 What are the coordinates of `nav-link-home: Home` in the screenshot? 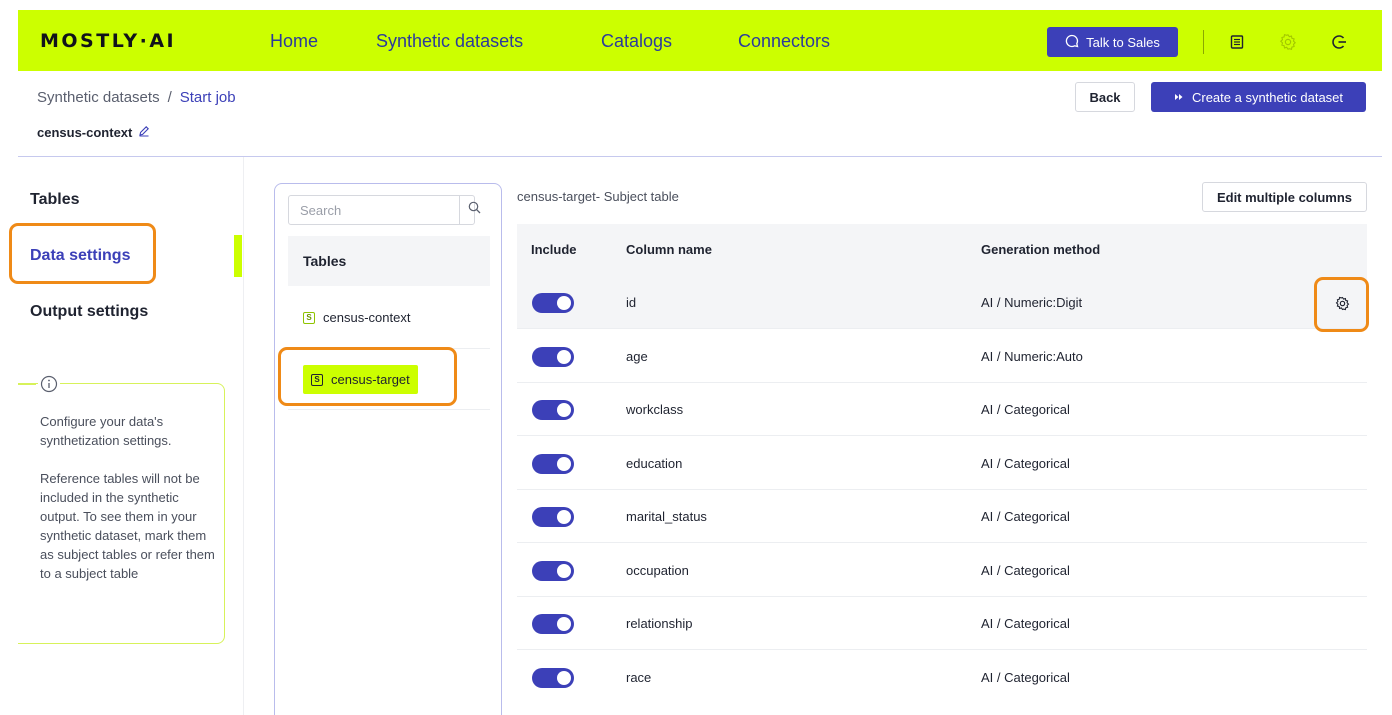 It's located at (294, 41).